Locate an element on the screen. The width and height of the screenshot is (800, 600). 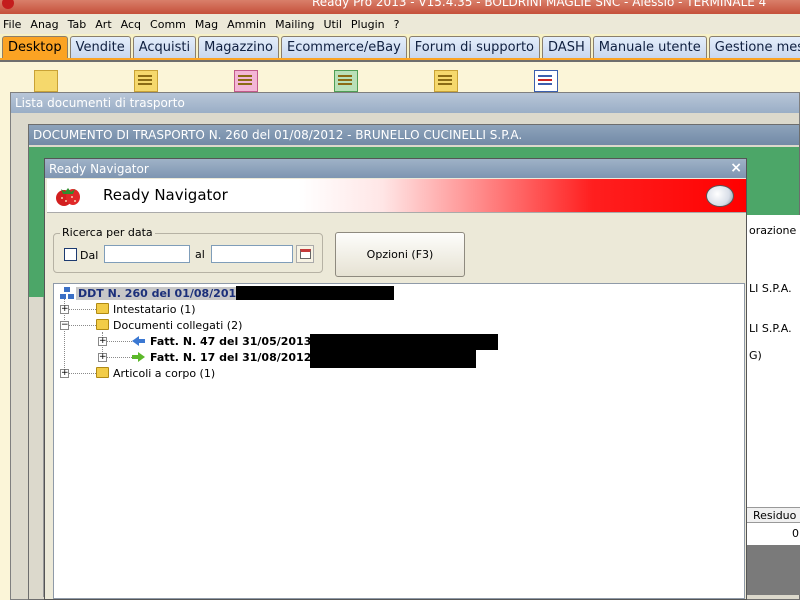
opzioni-button: Opzioni (F3) is located at coordinates (400, 254).